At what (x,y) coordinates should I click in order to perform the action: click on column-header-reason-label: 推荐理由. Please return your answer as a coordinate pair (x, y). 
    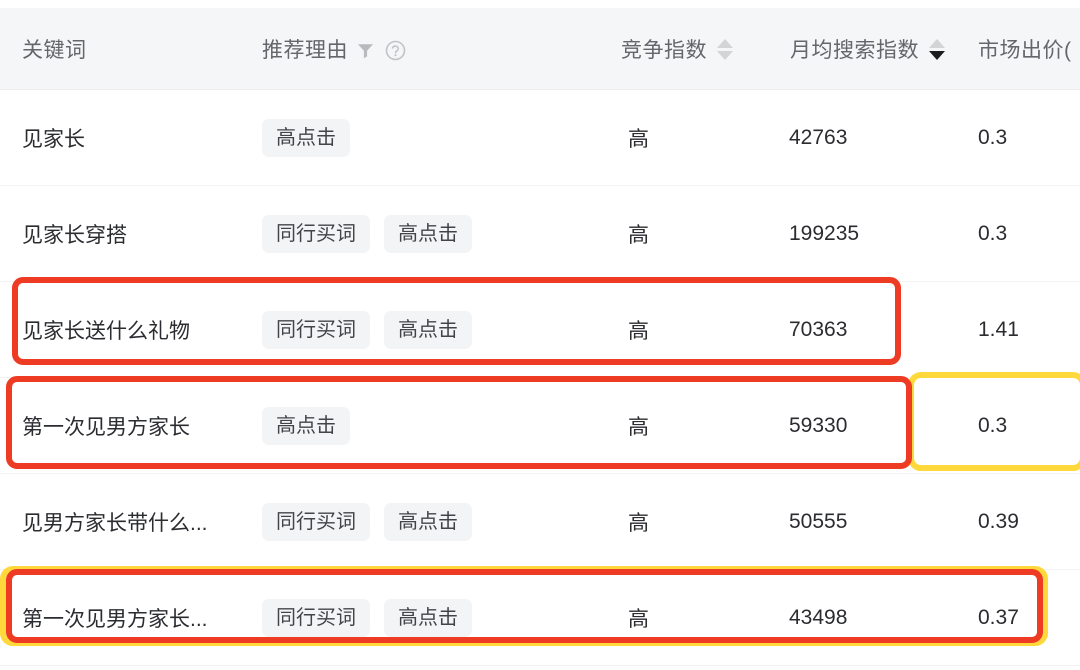
    Looking at the image, I should click on (305, 50).